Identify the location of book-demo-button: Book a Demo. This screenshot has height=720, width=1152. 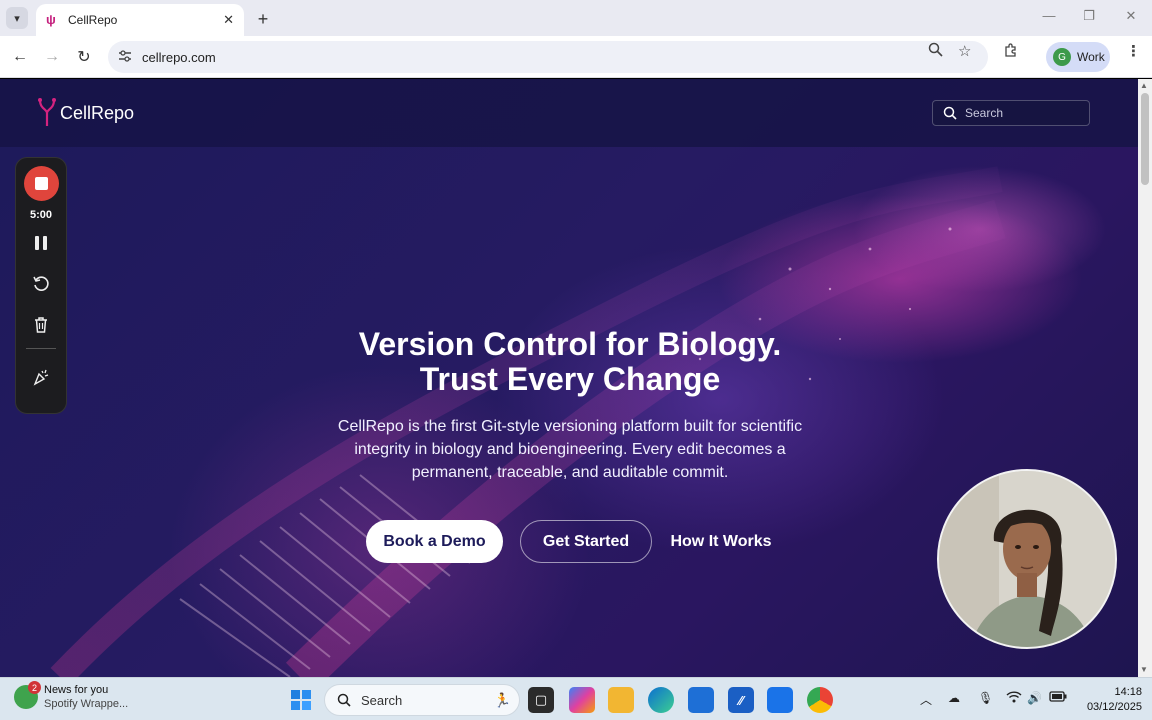
(434, 541).